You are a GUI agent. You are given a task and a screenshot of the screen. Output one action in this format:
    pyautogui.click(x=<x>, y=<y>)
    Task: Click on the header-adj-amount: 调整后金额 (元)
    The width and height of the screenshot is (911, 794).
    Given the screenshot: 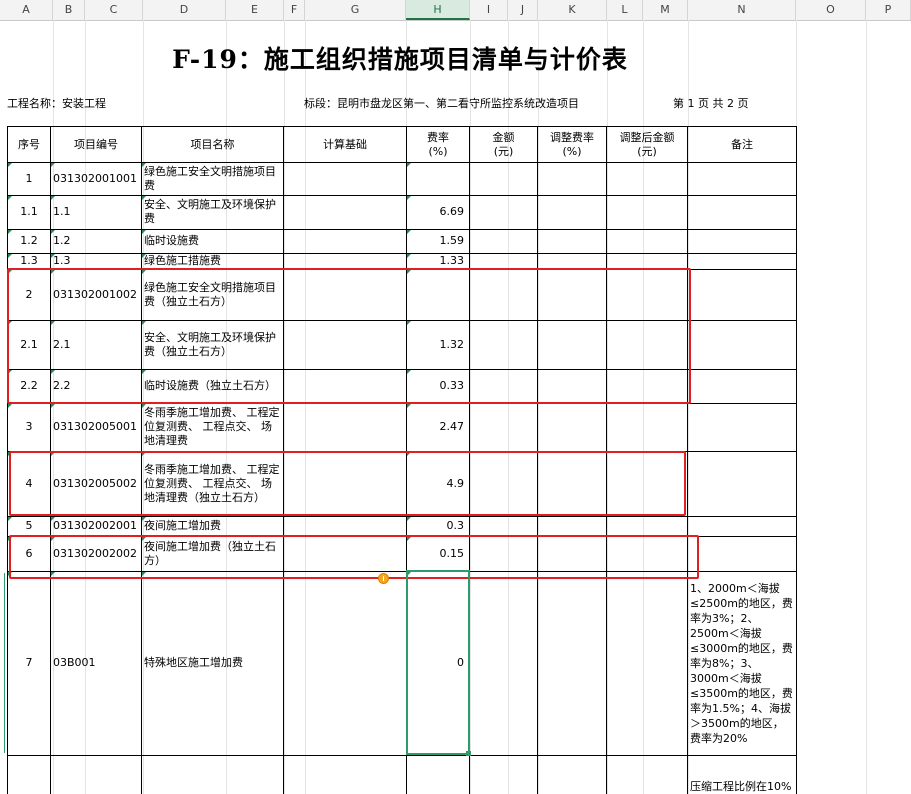 What is the action you would take?
    pyautogui.click(x=647, y=144)
    